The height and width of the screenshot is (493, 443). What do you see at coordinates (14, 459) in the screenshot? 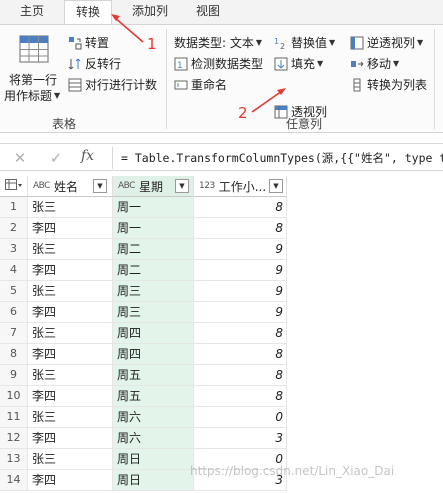
I see `row-number: 13` at bounding box center [14, 459].